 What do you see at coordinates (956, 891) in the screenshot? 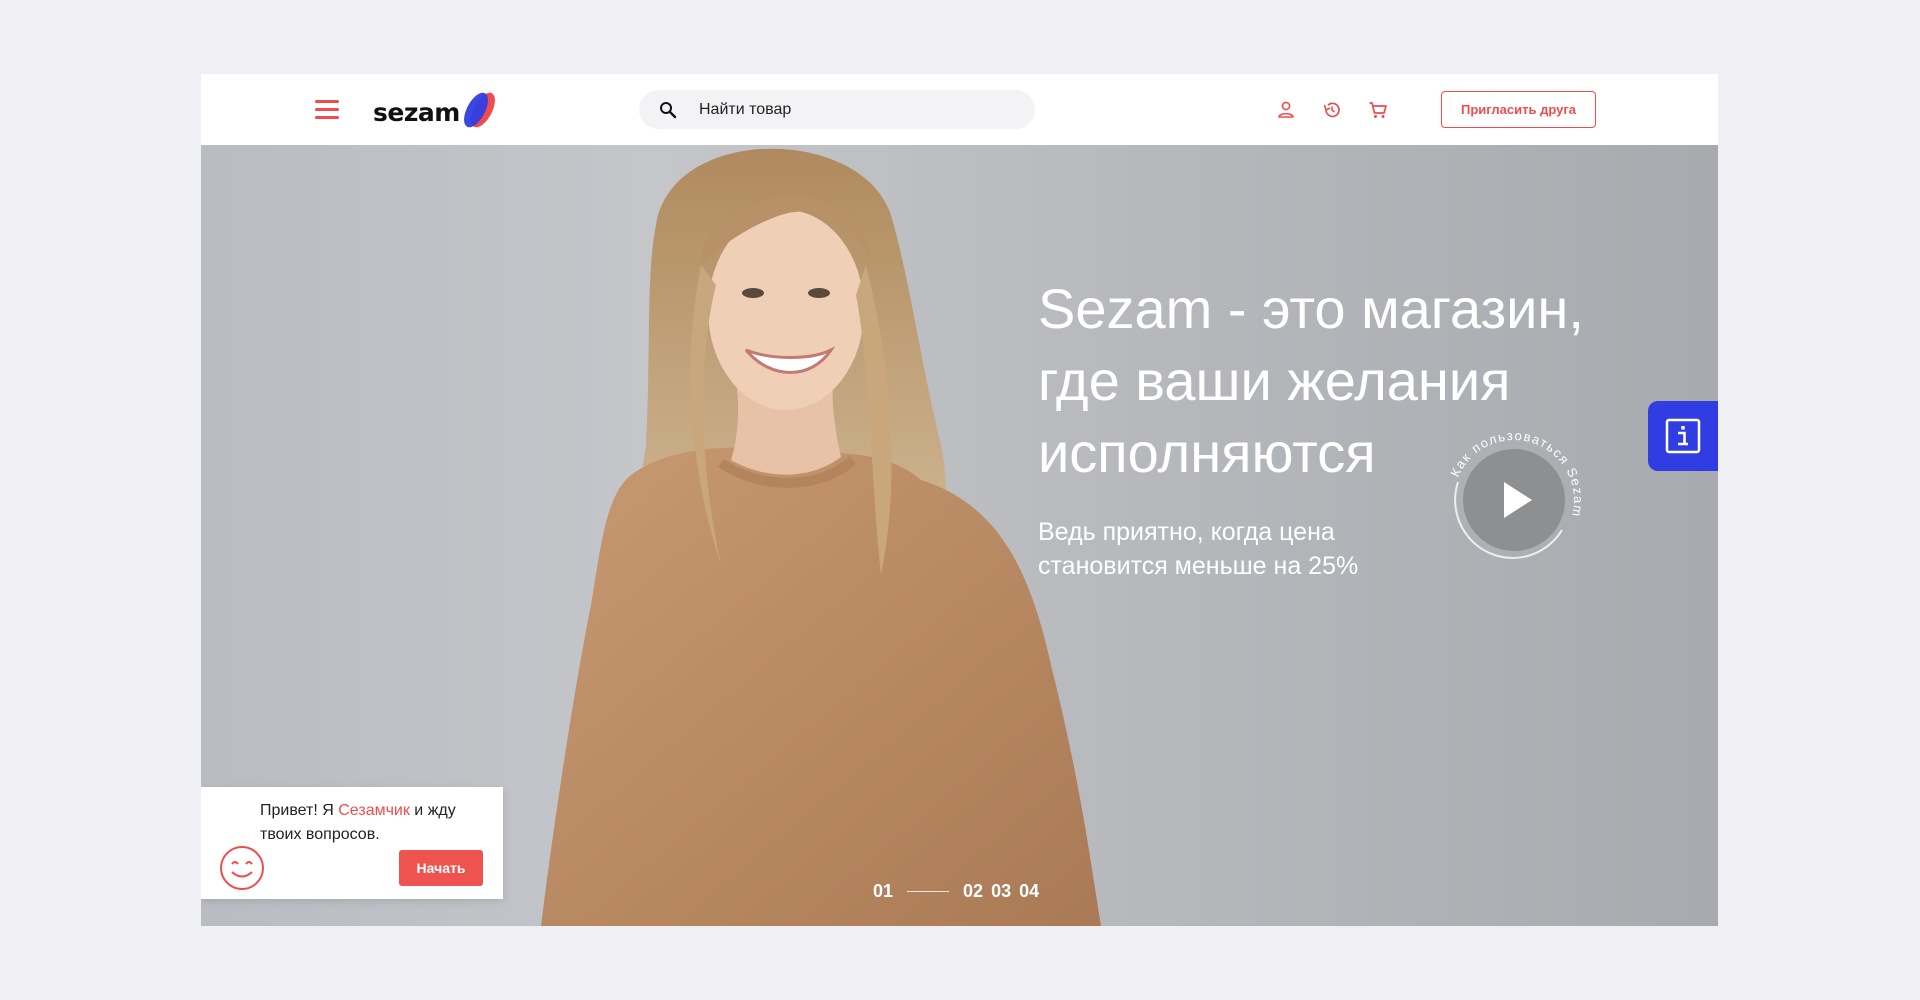
I see `slide-pagination: 01 02 03 04` at bounding box center [956, 891].